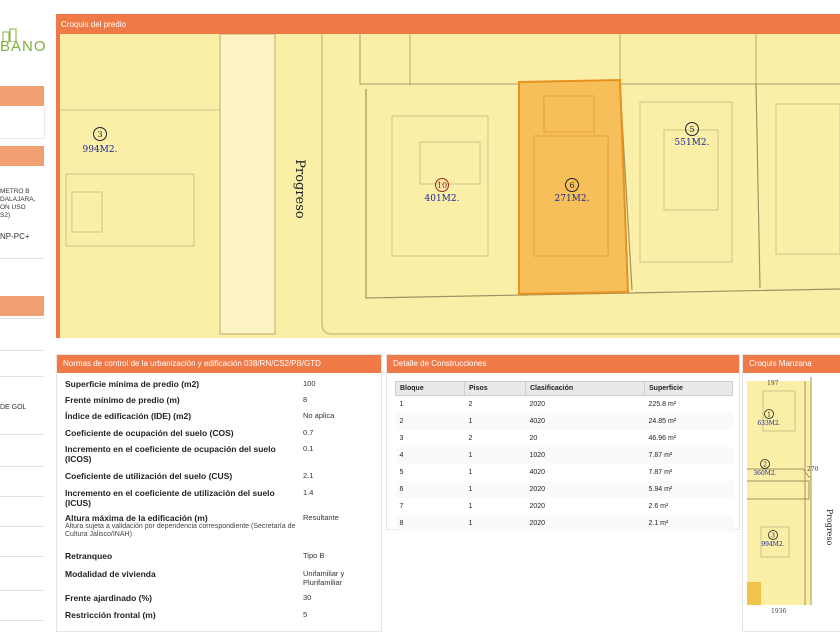  Describe the element at coordinates (442, 185) in the screenshot. I see `lot-number: 10` at that location.